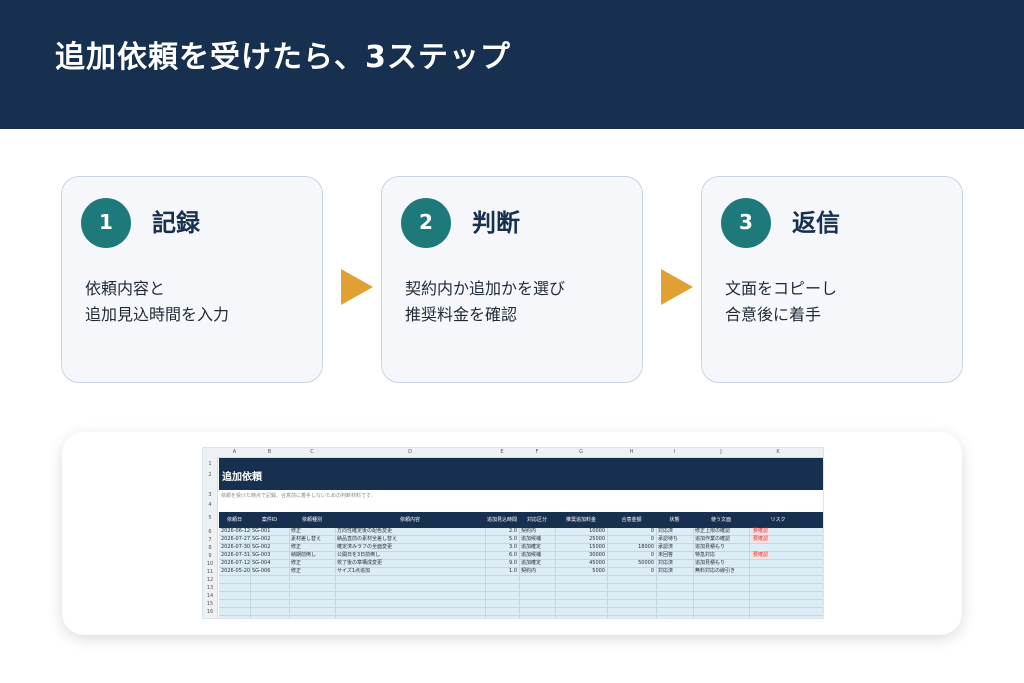 The height and width of the screenshot is (683, 1024). Describe the element at coordinates (721, 452) in the screenshot. I see `column-letter: J` at that location.